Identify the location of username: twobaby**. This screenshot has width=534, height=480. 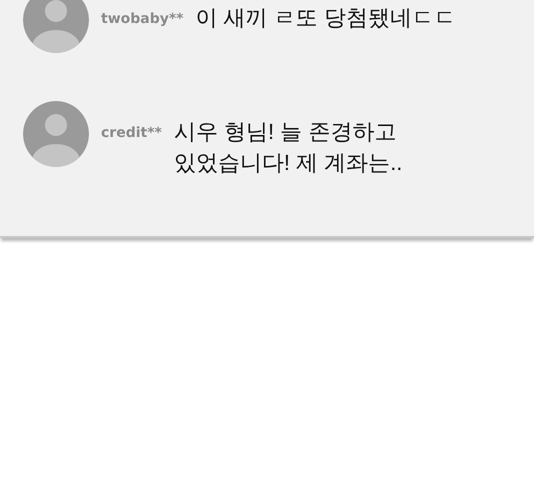
(142, 19).